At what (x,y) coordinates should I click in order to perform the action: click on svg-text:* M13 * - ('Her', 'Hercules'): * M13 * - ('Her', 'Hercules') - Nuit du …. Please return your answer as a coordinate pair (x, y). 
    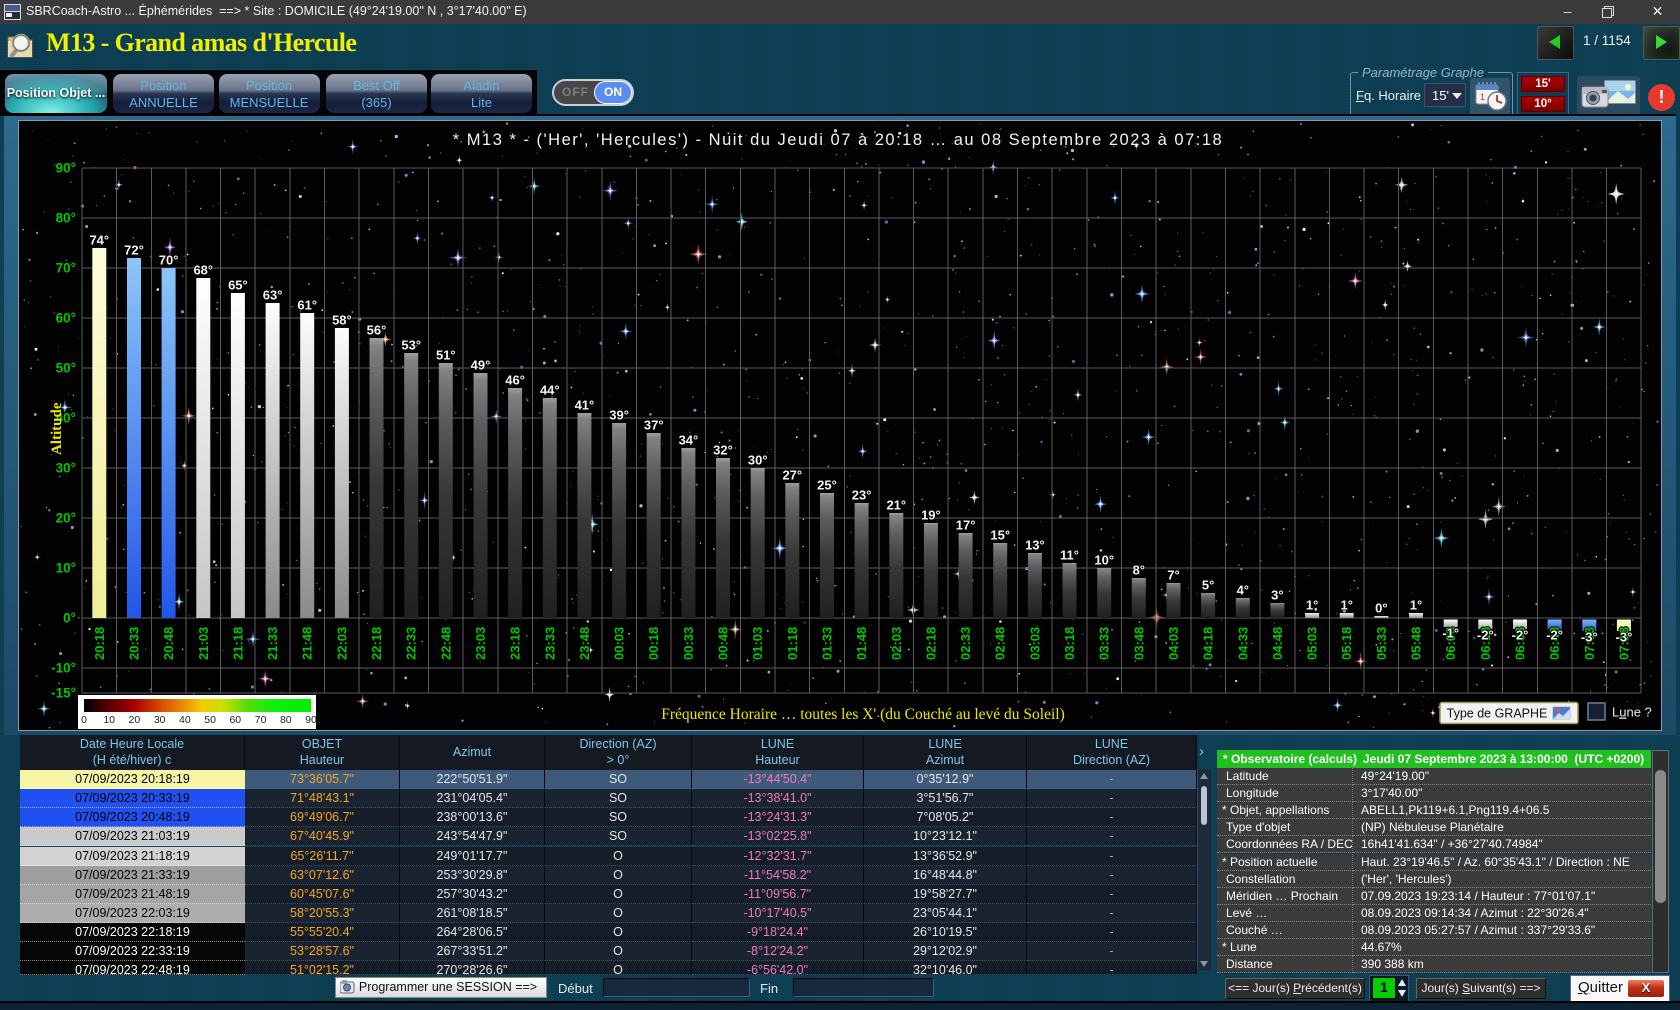
    Looking at the image, I should click on (838, 140).